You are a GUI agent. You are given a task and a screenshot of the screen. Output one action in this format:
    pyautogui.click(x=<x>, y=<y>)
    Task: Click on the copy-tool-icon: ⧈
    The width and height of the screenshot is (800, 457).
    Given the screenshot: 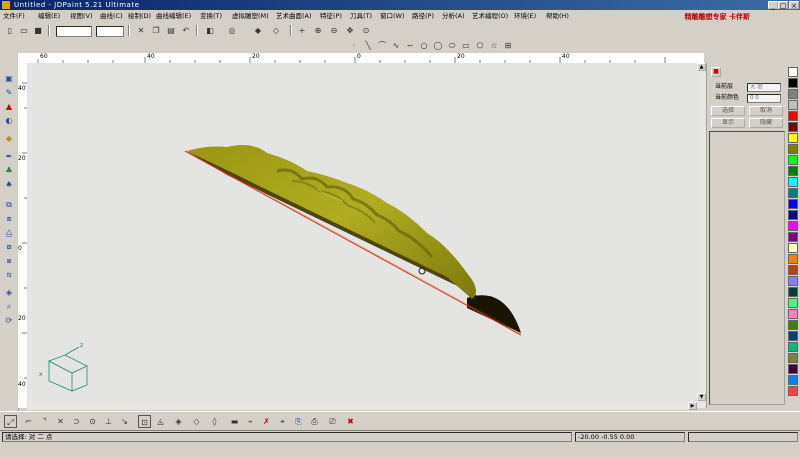 What is the action you would take?
    pyautogui.click(x=9, y=218)
    